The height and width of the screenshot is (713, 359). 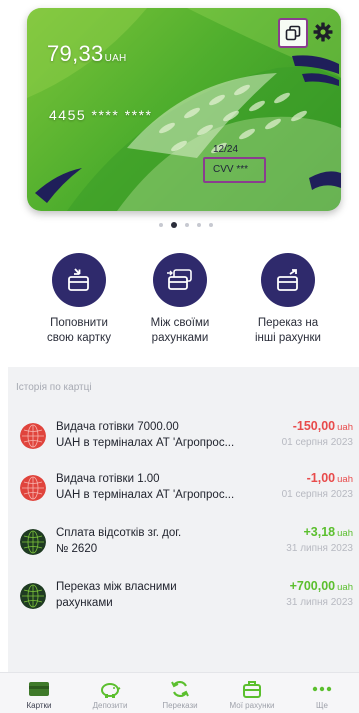 What do you see at coordinates (115, 58) in the screenshot?
I see `balance-currency: UAH` at bounding box center [115, 58].